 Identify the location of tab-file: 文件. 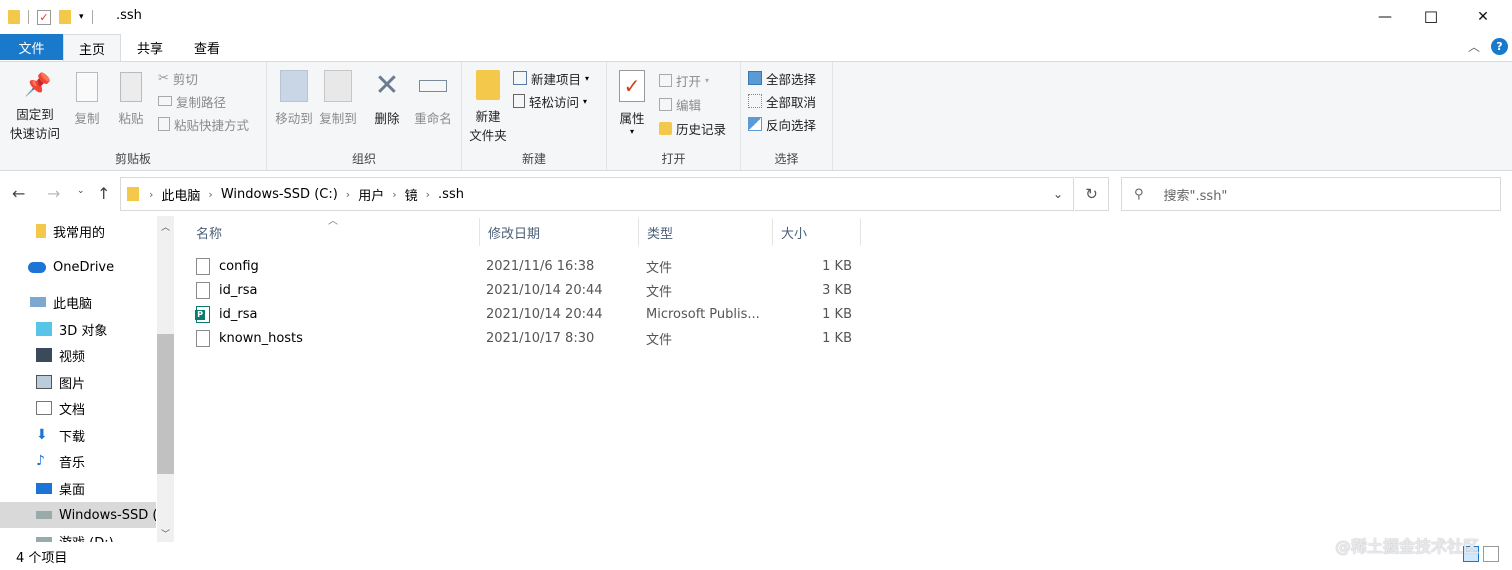
(31, 47).